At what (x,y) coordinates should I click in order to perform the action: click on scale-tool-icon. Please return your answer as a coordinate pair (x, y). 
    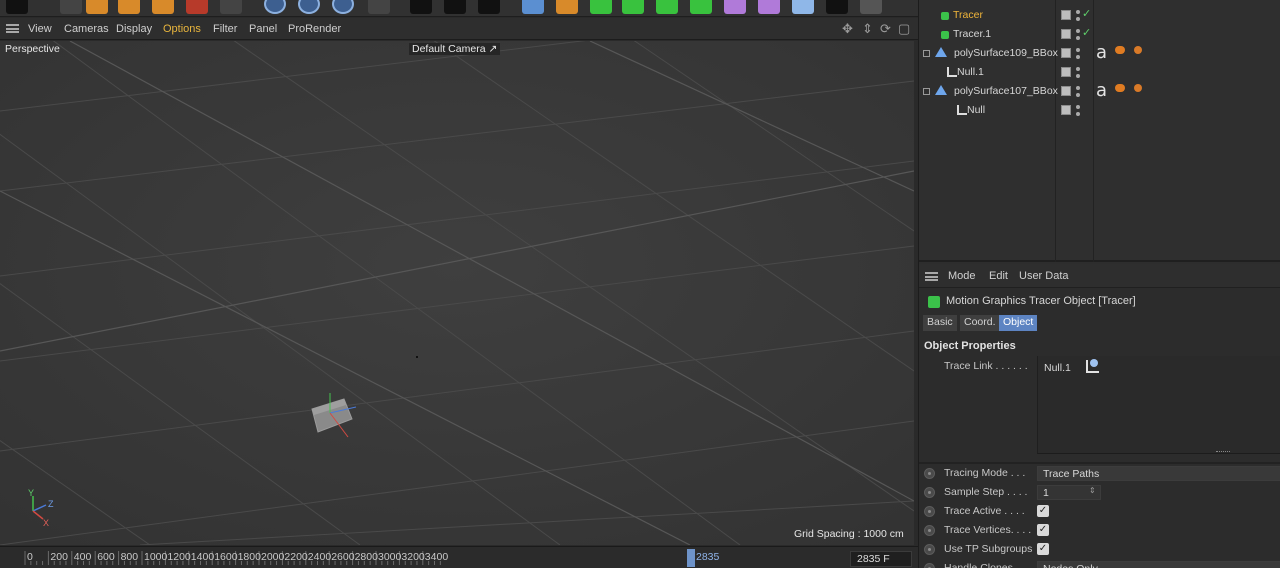
    Looking at the image, I should click on (129, 7).